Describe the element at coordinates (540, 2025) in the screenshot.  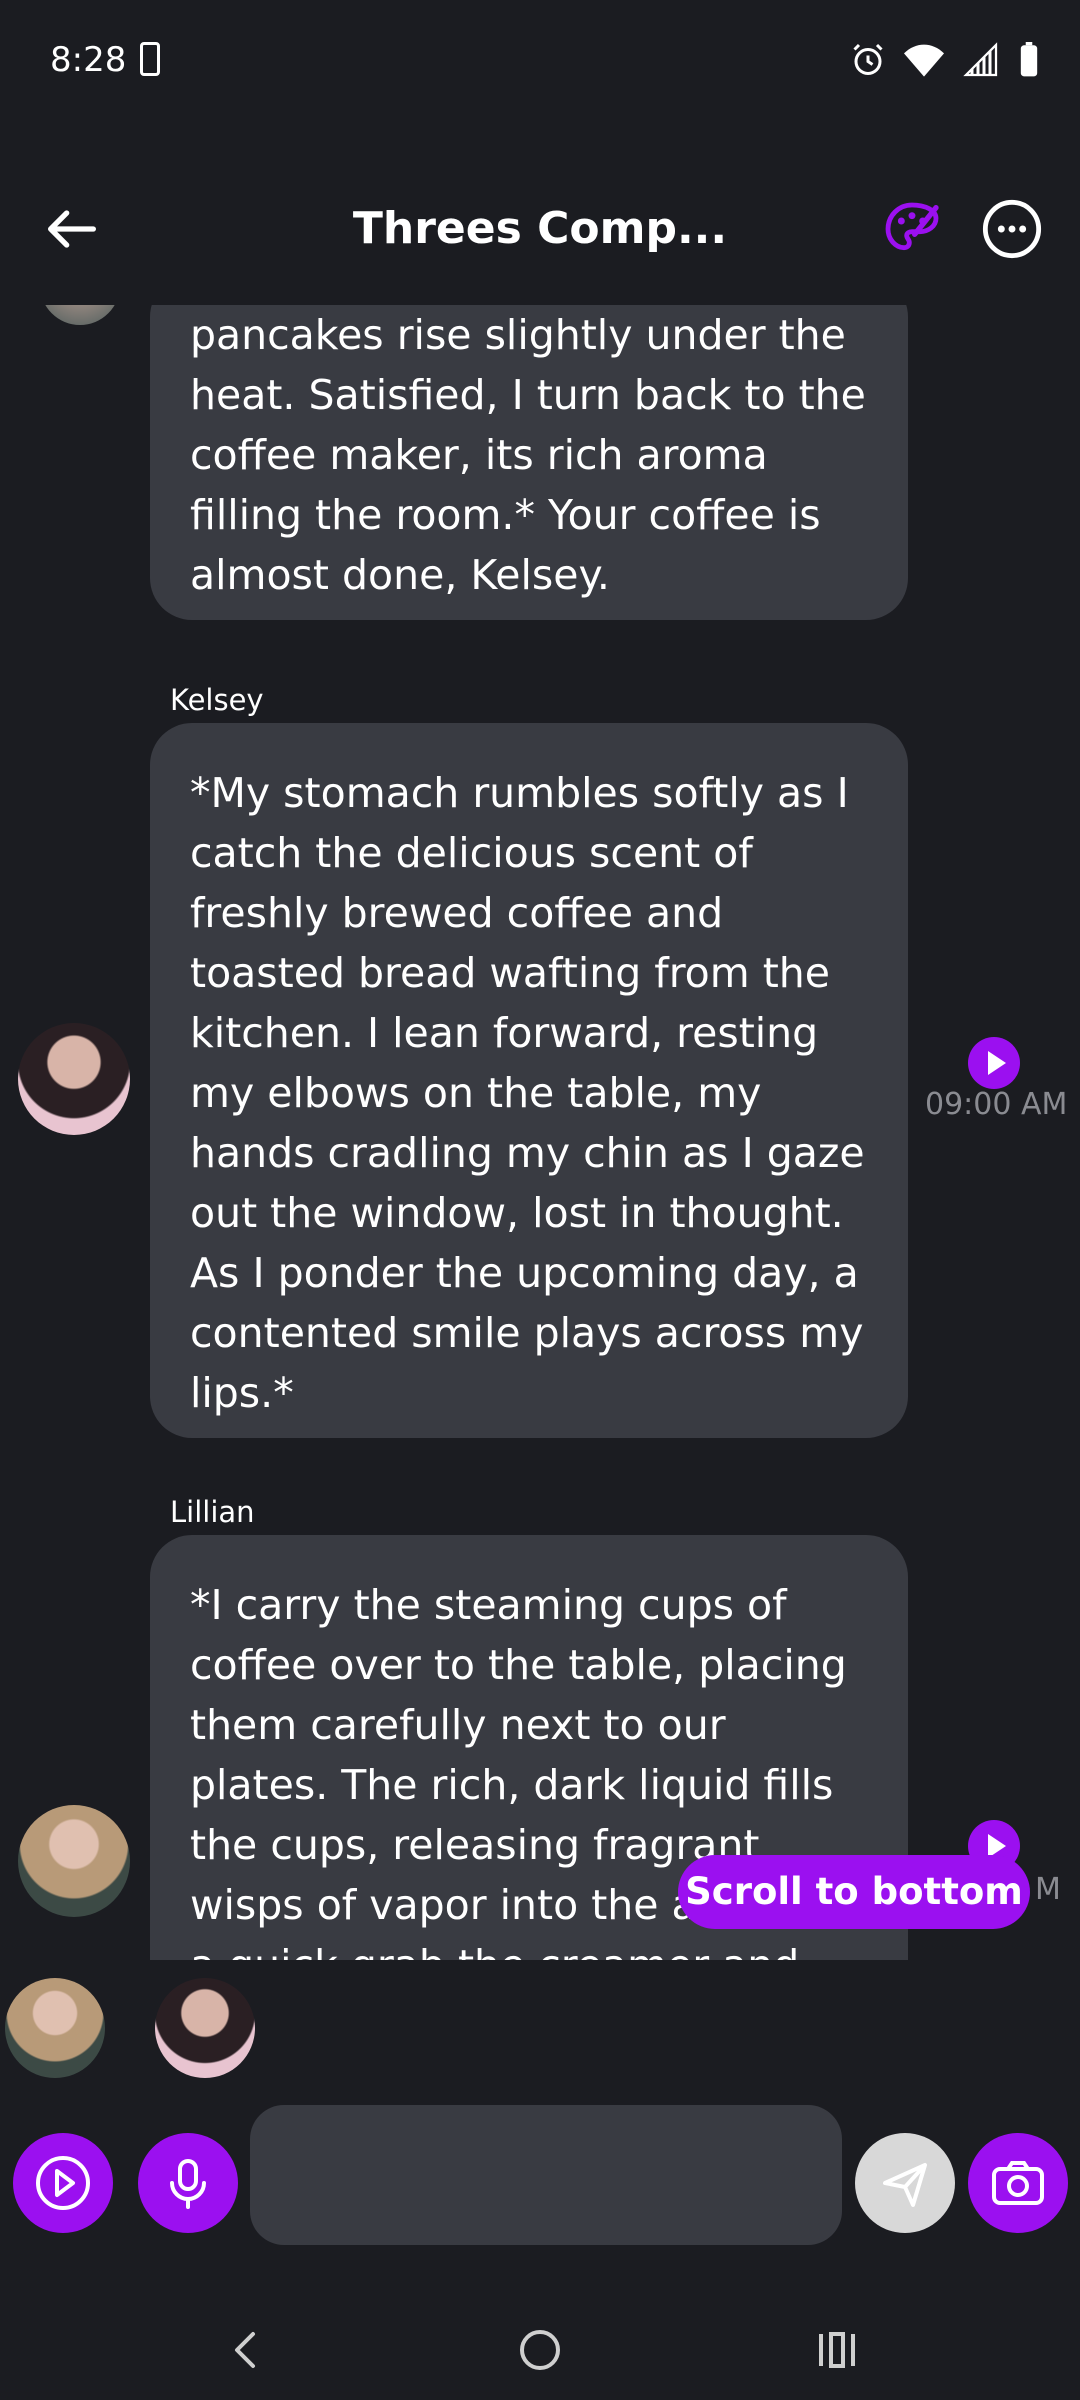
I see `participants-row` at that location.